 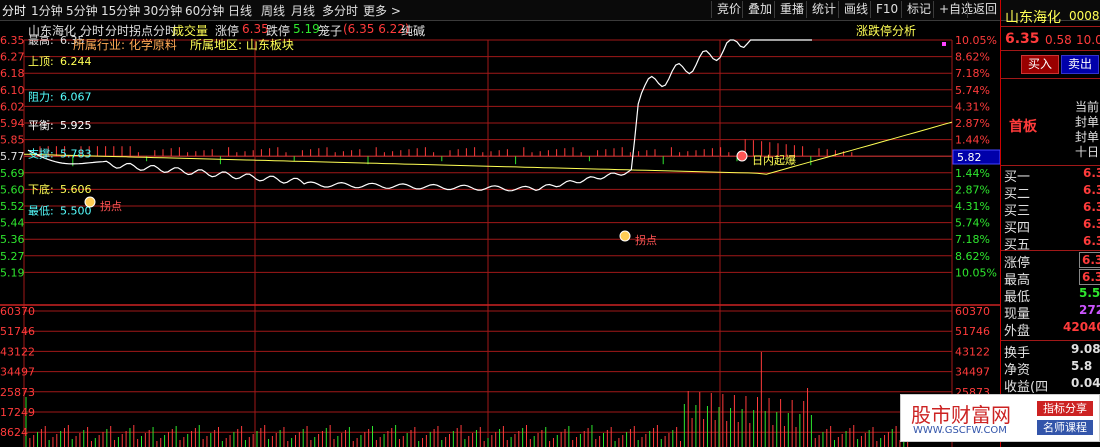 I want to click on level-value: 5.606, so click(x=76, y=189).